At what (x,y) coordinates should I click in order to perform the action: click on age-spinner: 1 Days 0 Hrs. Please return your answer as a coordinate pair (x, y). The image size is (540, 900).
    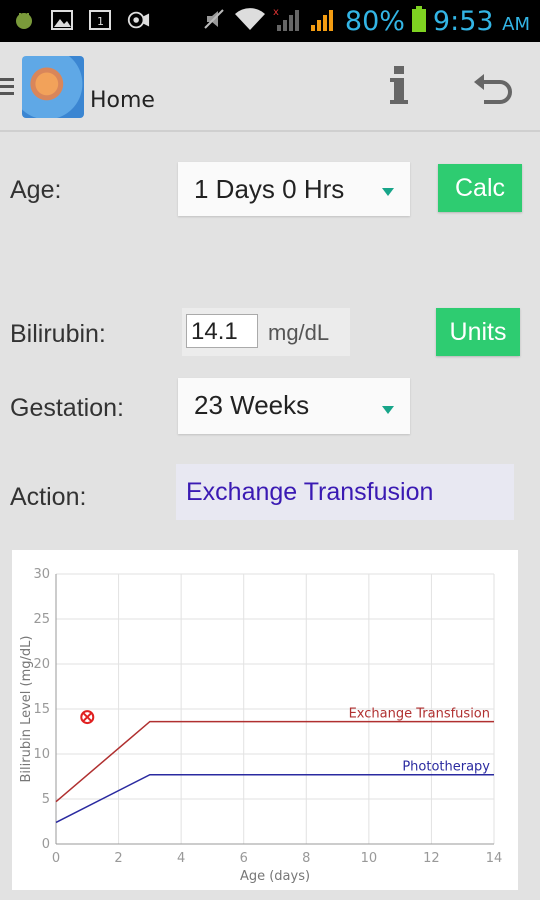
    Looking at the image, I should click on (294, 189).